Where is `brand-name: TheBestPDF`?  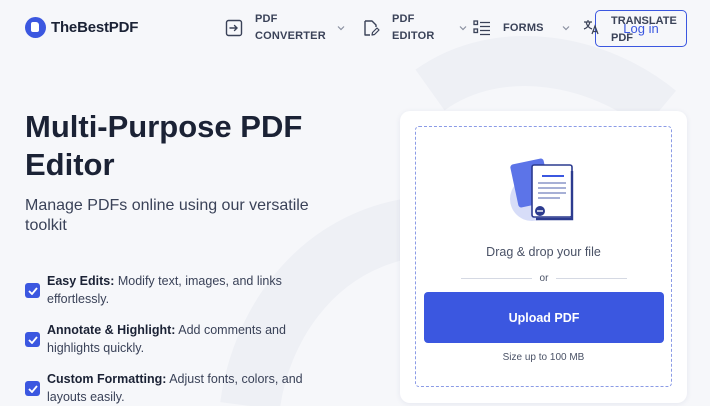 brand-name: TheBestPDF is located at coordinates (95, 27).